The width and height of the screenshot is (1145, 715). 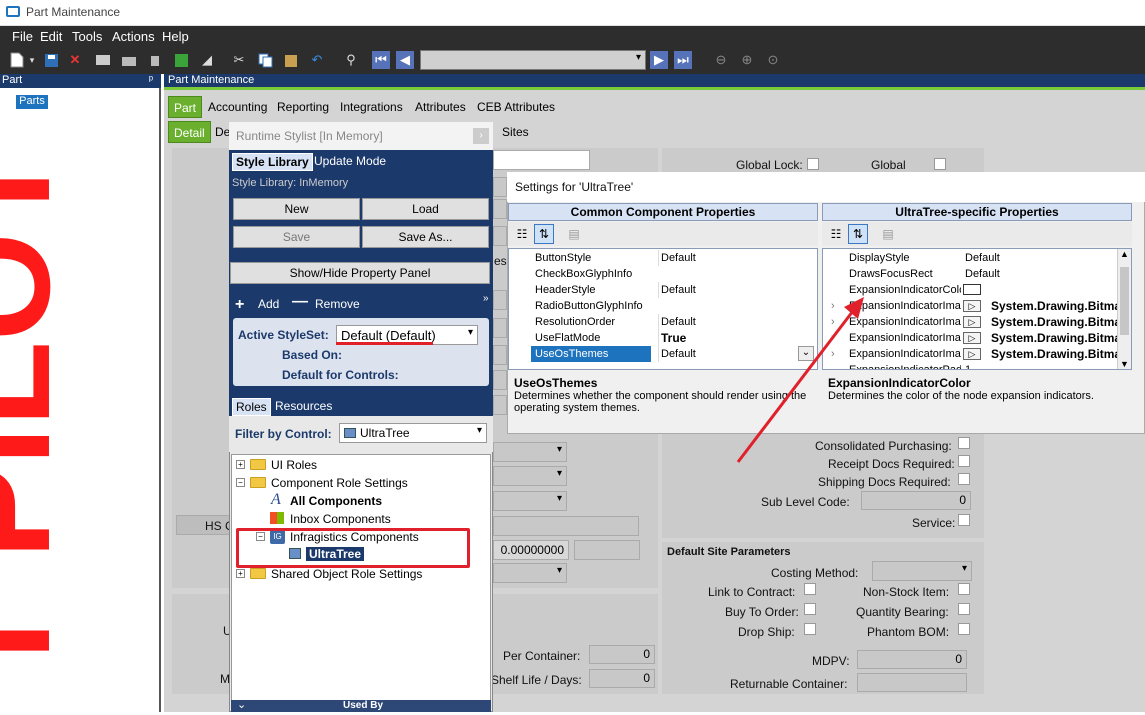 I want to click on remove-icon: —, so click(x=300, y=302).